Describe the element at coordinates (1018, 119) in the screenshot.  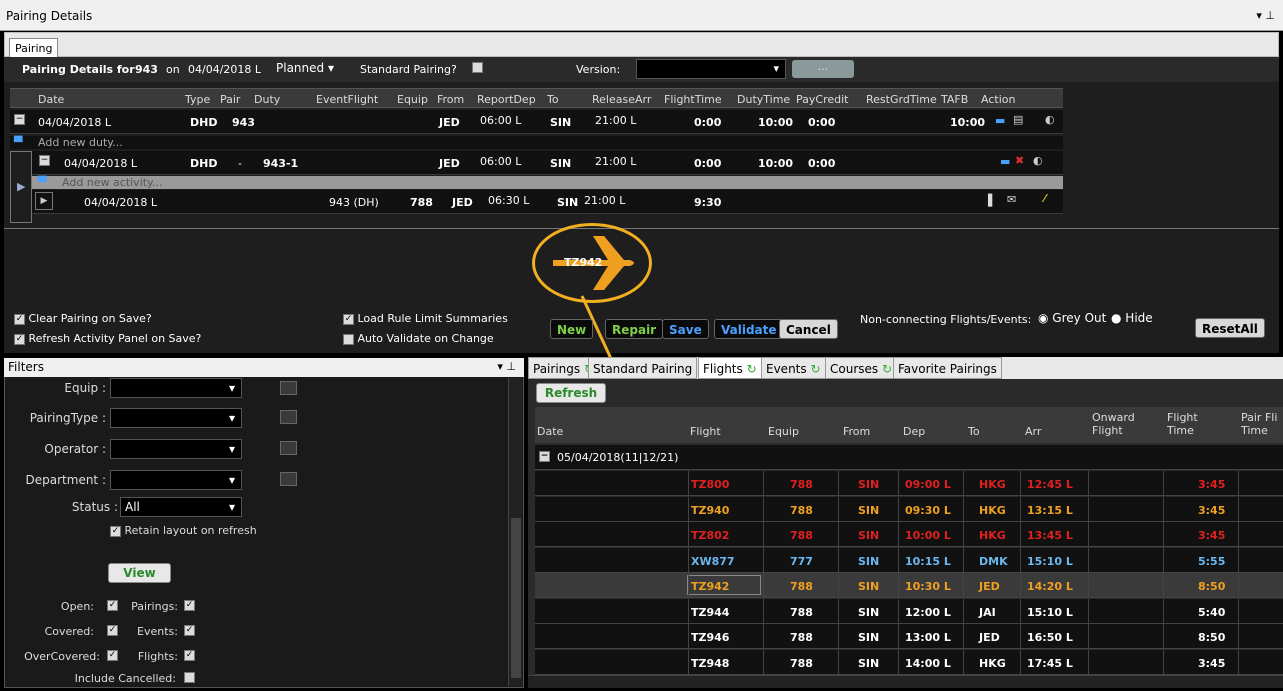
I see `move-icon: ▤` at that location.